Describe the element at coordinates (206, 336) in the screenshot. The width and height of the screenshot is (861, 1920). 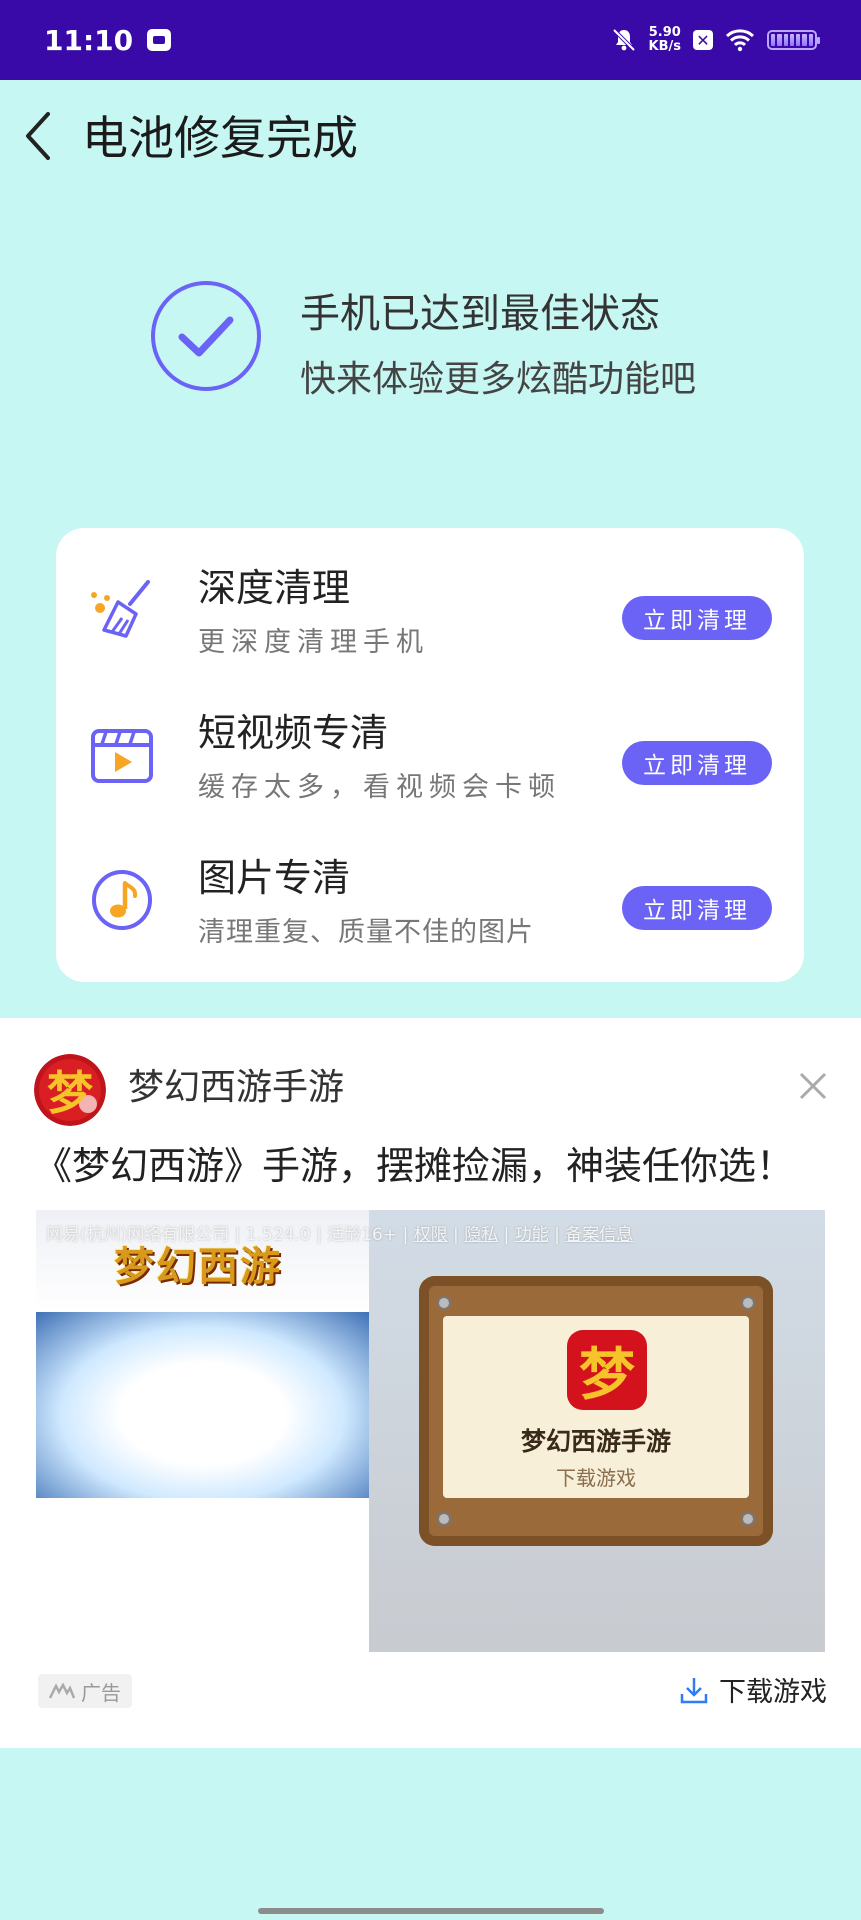
I see `check-circle-icon` at that location.